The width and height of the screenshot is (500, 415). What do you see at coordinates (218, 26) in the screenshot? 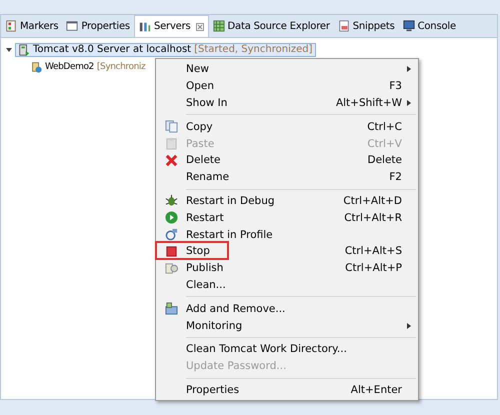
I see `datasource-icon` at bounding box center [218, 26].